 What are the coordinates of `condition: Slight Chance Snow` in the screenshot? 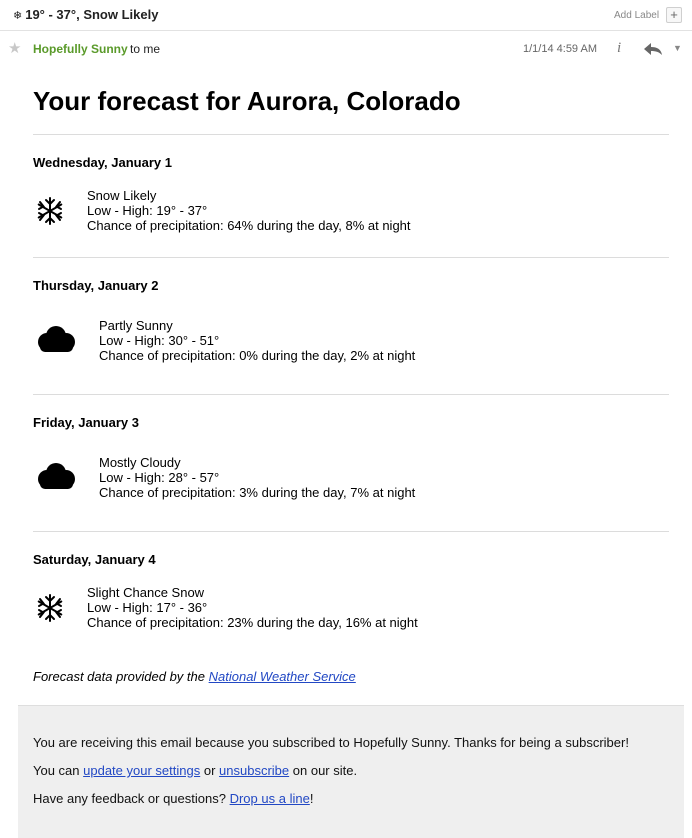 It's located at (146, 592).